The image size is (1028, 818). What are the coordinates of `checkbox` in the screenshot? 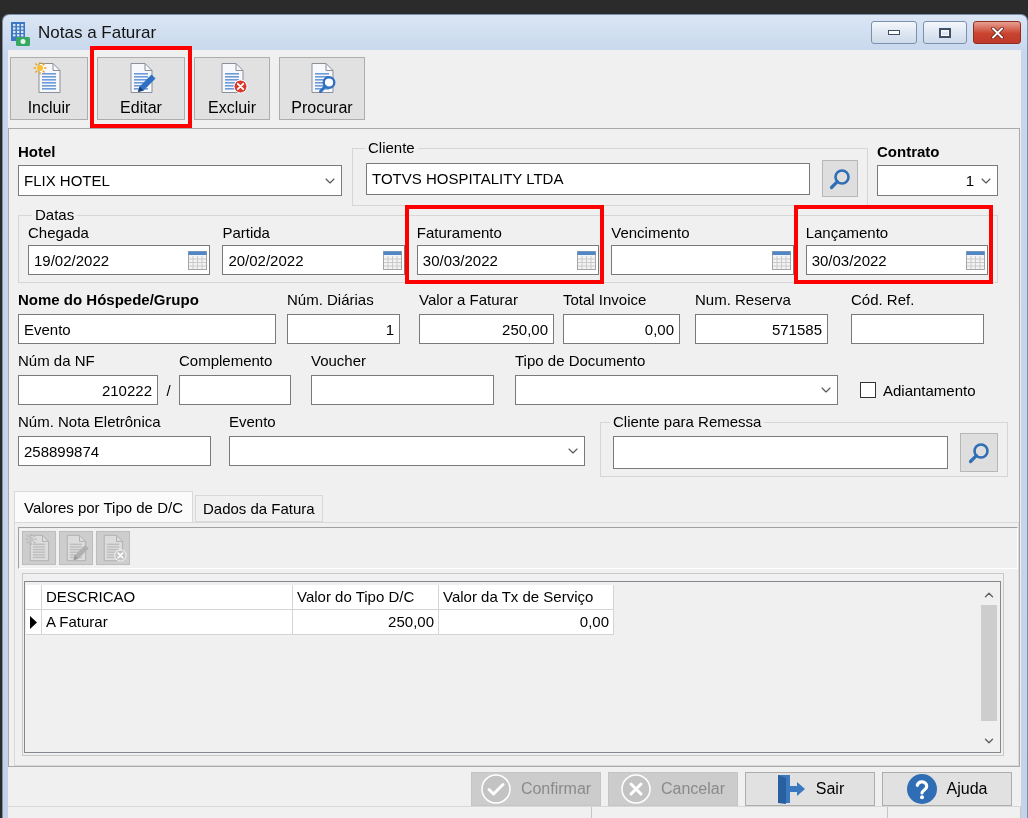 It's located at (868, 390).